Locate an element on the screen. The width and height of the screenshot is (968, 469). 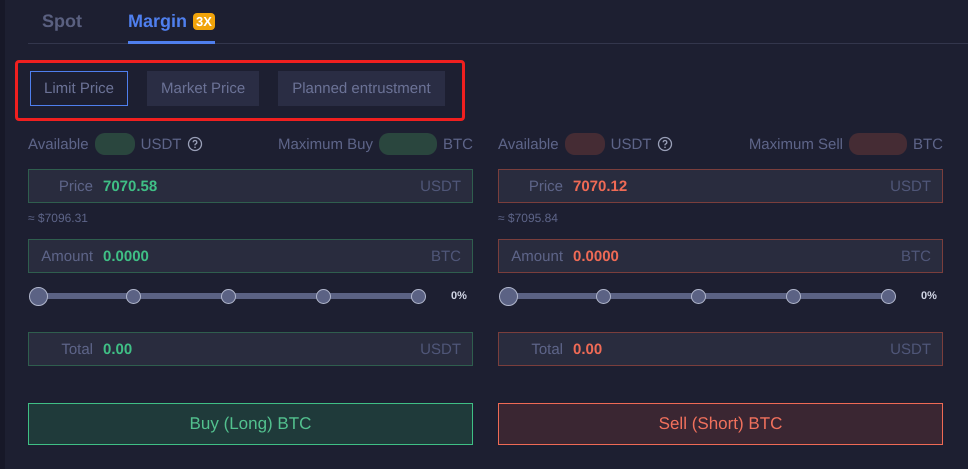
tab-label: Spot is located at coordinates (62, 21).